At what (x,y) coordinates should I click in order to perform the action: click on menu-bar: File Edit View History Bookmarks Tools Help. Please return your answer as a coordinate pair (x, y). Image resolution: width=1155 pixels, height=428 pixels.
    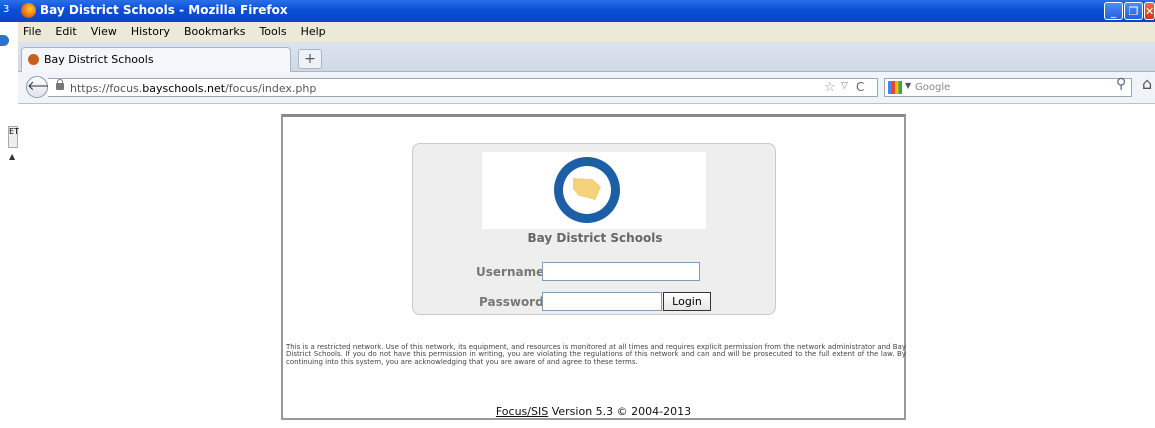
    Looking at the image, I should click on (586, 32).